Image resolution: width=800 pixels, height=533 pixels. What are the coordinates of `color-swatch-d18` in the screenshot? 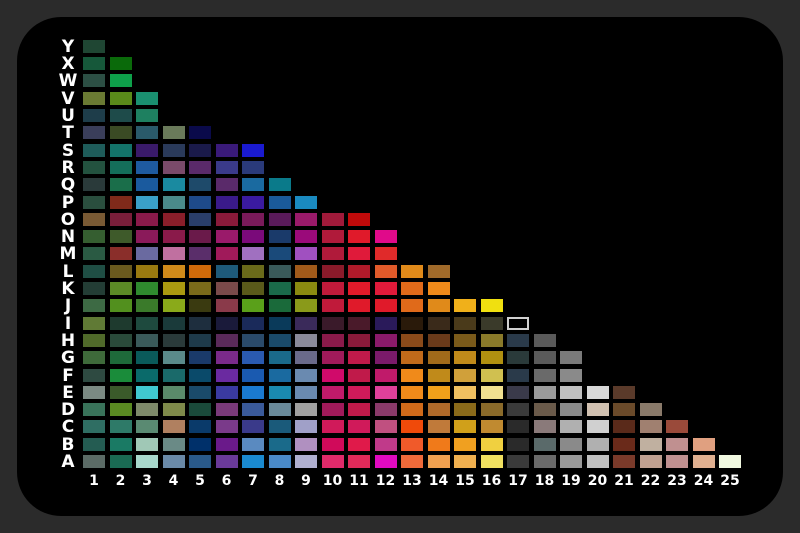 It's located at (544, 410).